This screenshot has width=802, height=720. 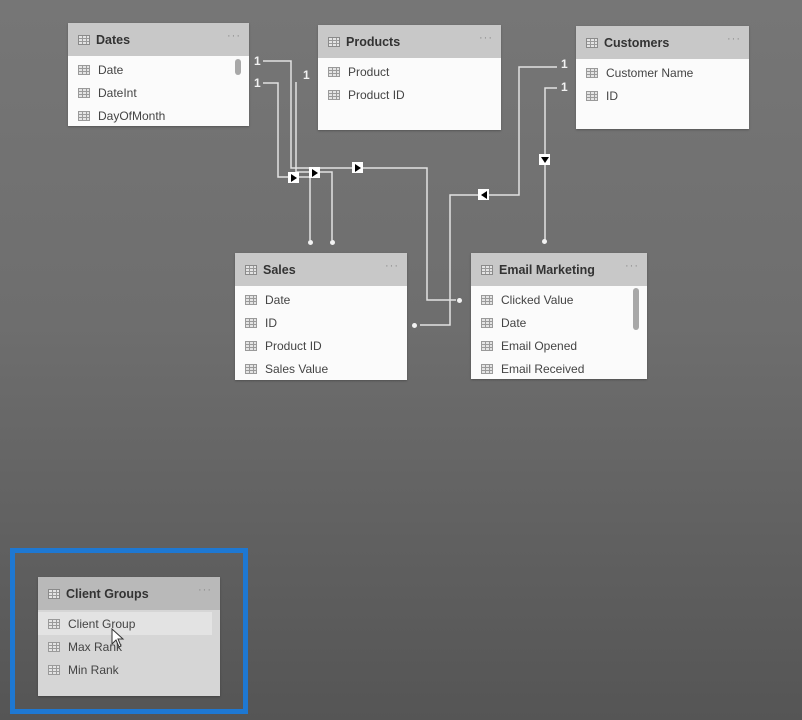 What do you see at coordinates (373, 41) in the screenshot?
I see `table-title: Products` at bounding box center [373, 41].